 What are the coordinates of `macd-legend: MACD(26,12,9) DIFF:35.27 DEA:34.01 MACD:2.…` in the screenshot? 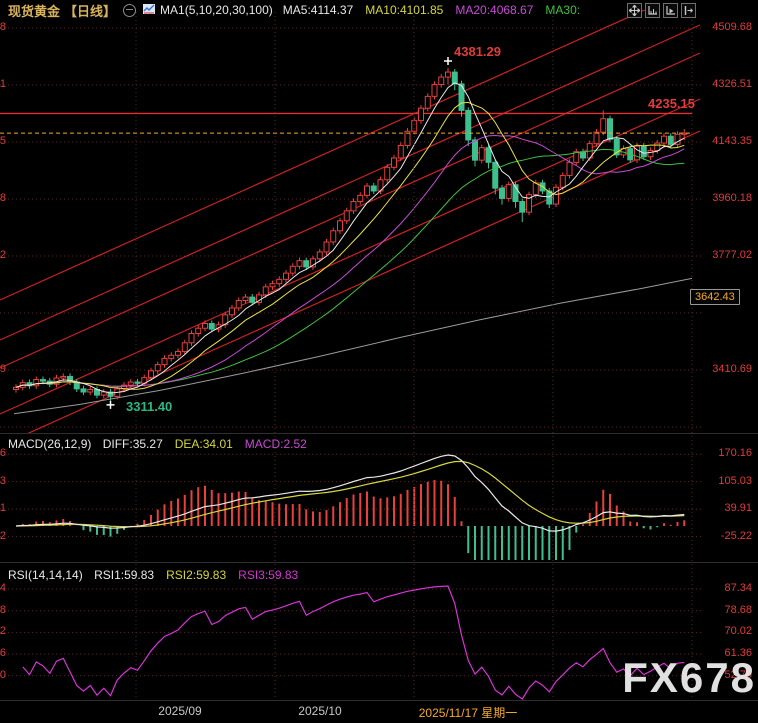 It's located at (163, 444).